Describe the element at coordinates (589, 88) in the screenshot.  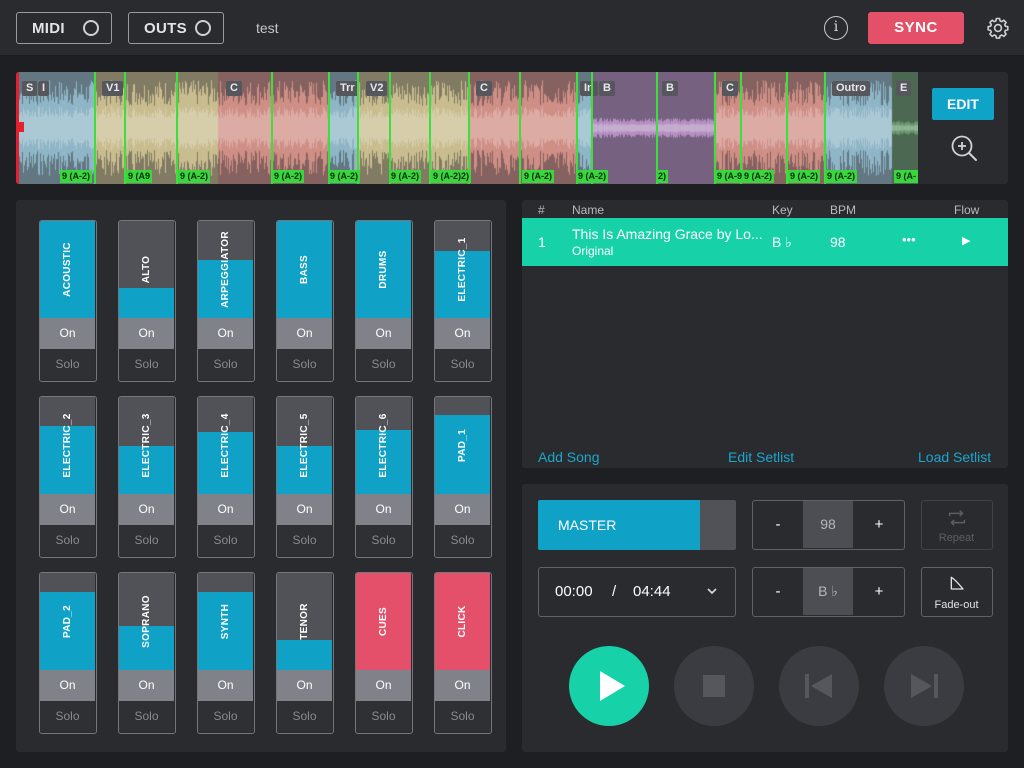
I see `section-label: In` at that location.